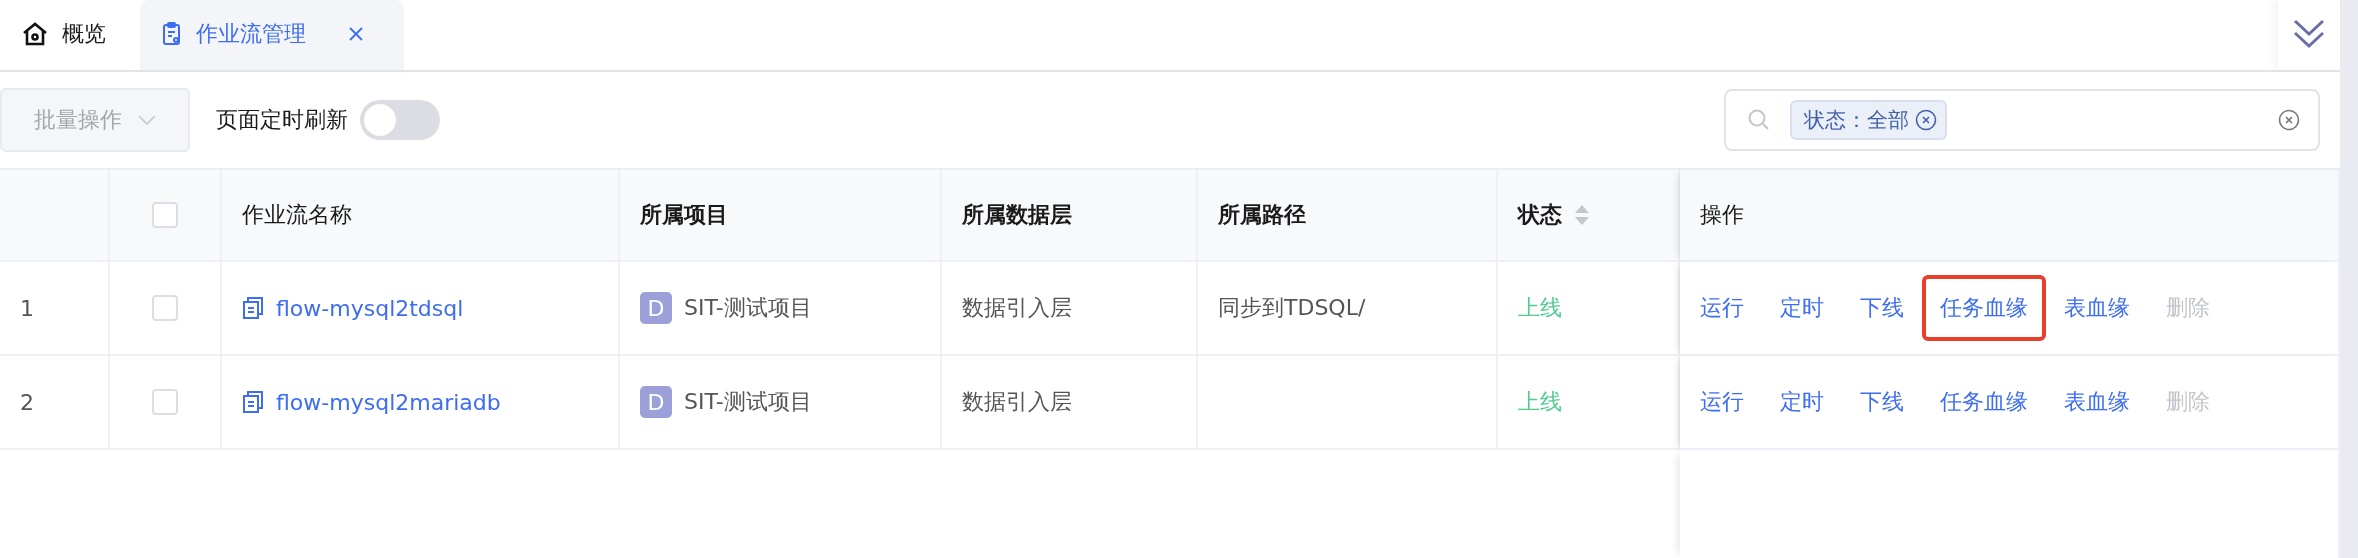  What do you see at coordinates (370, 308) in the screenshot?
I see `workflow-link: flow-mysql2tdsql` at bounding box center [370, 308].